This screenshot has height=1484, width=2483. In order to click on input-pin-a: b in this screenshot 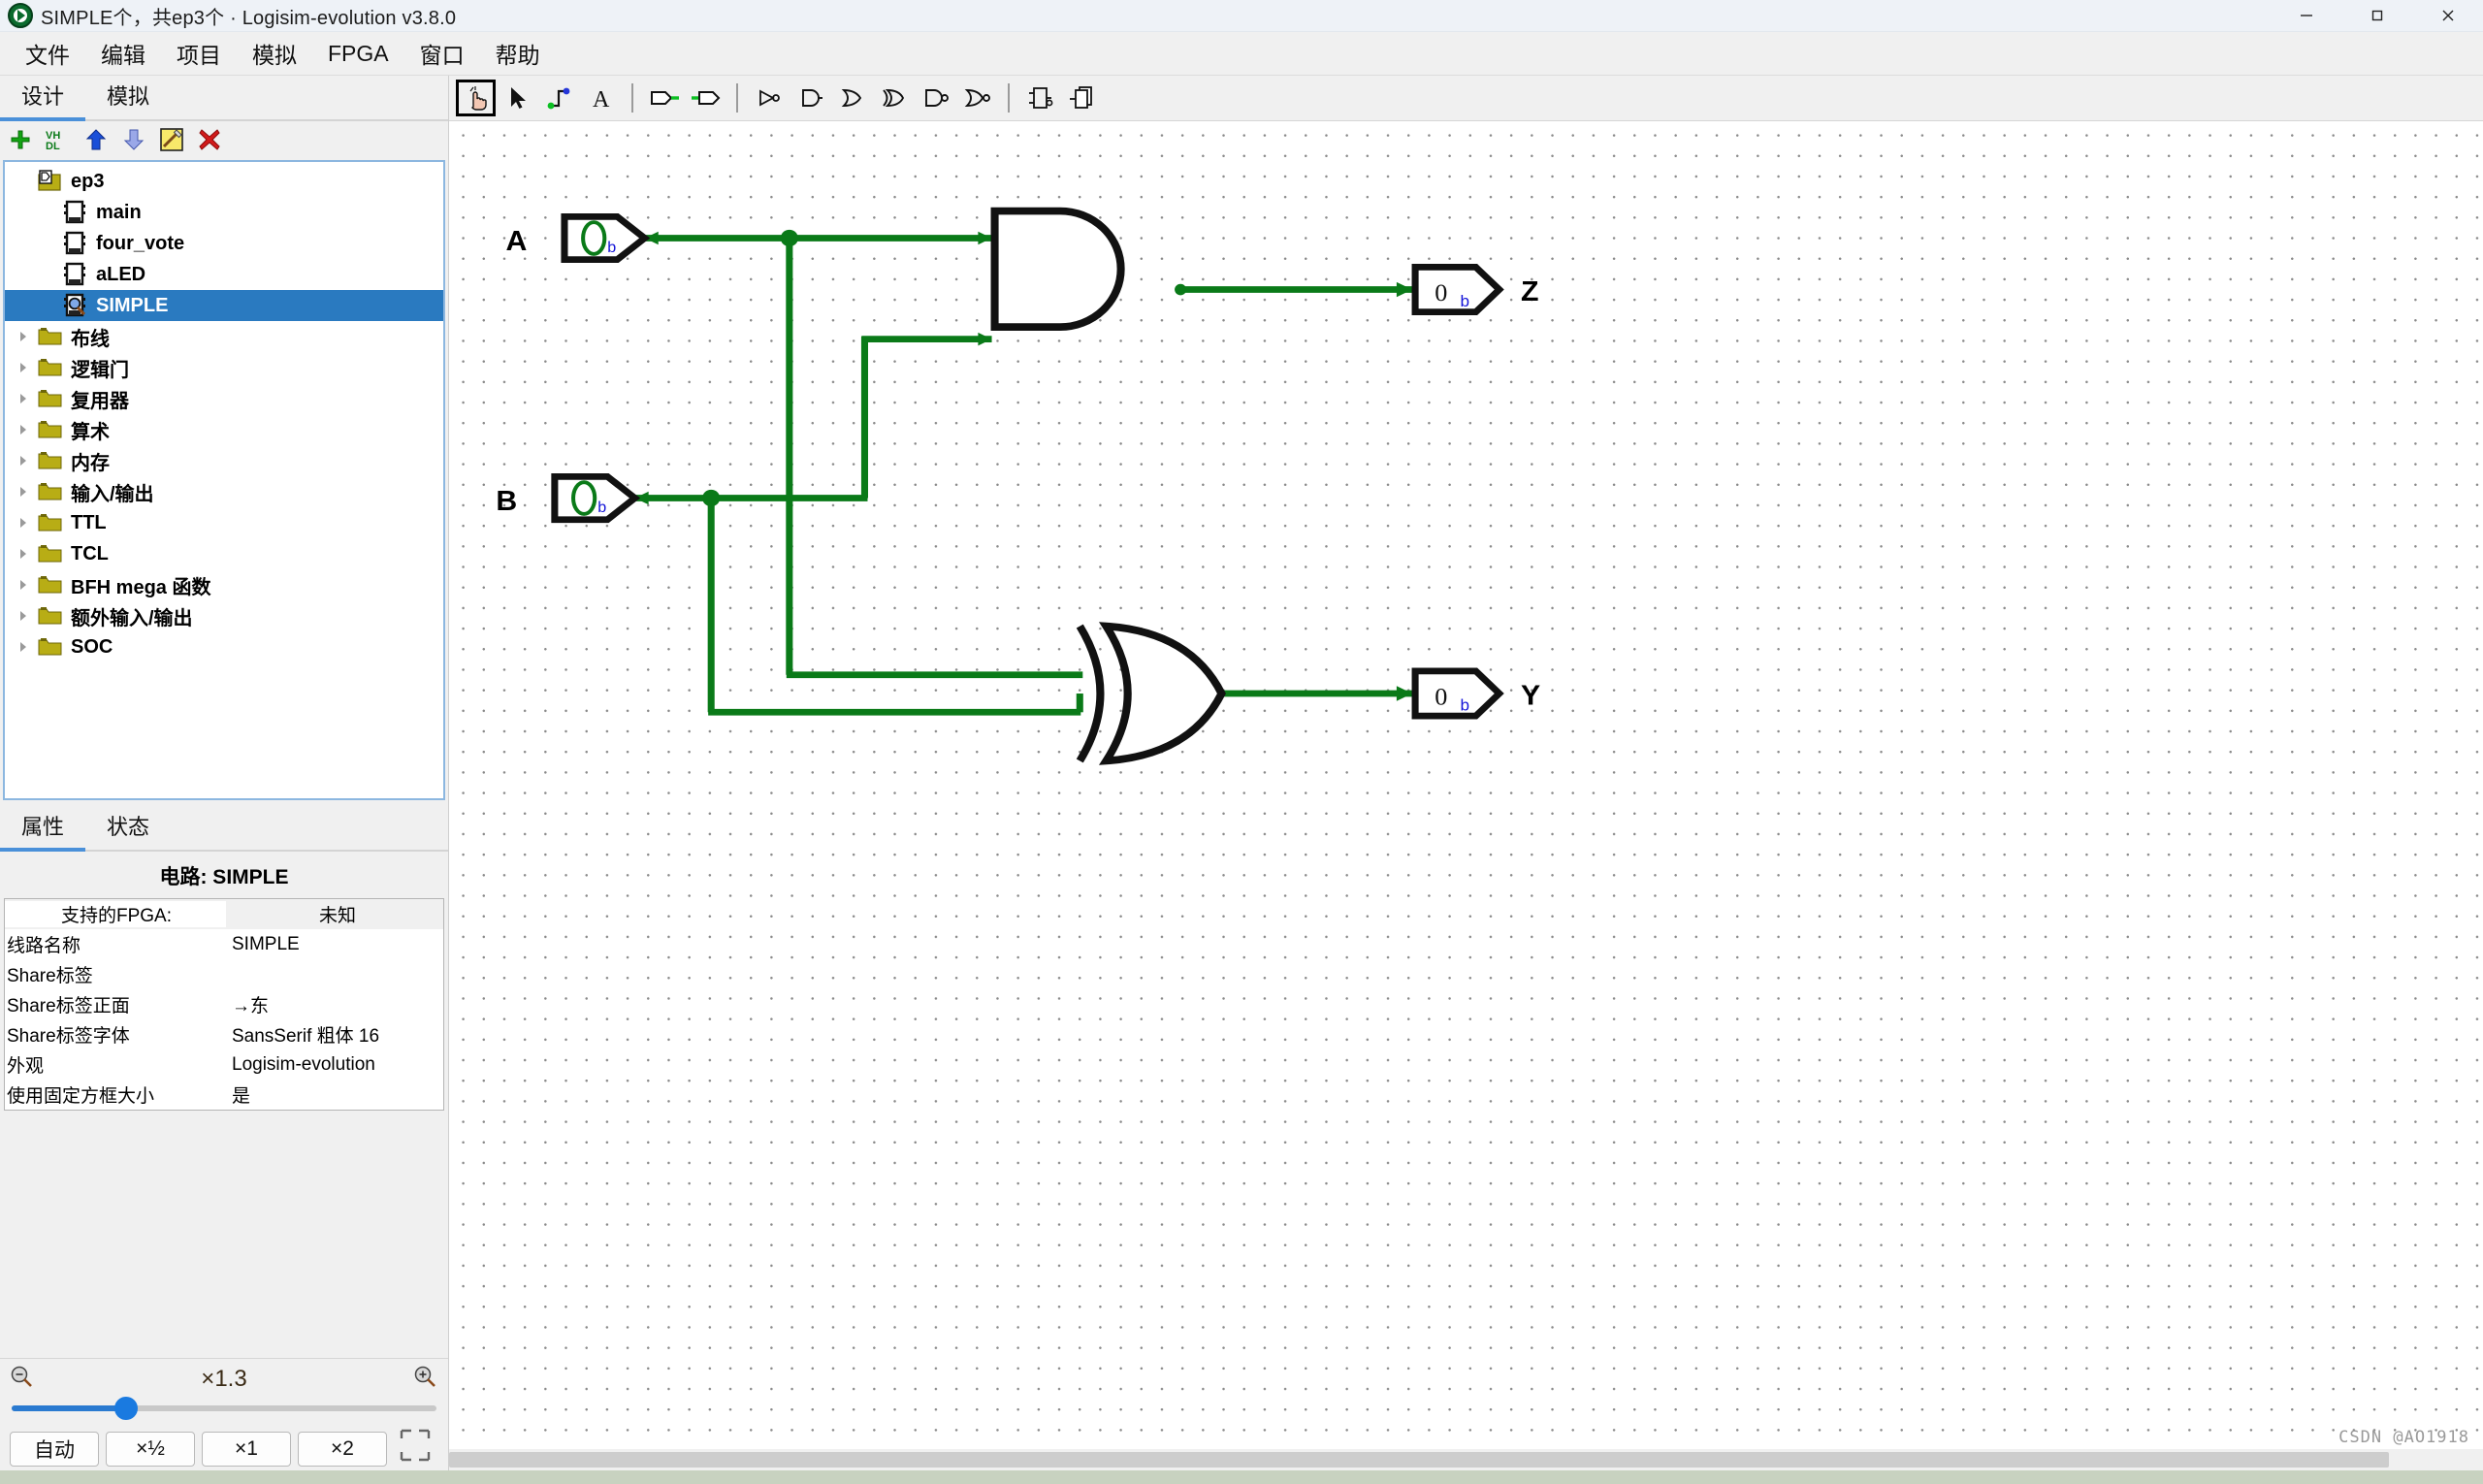, I will do `click(606, 238)`.